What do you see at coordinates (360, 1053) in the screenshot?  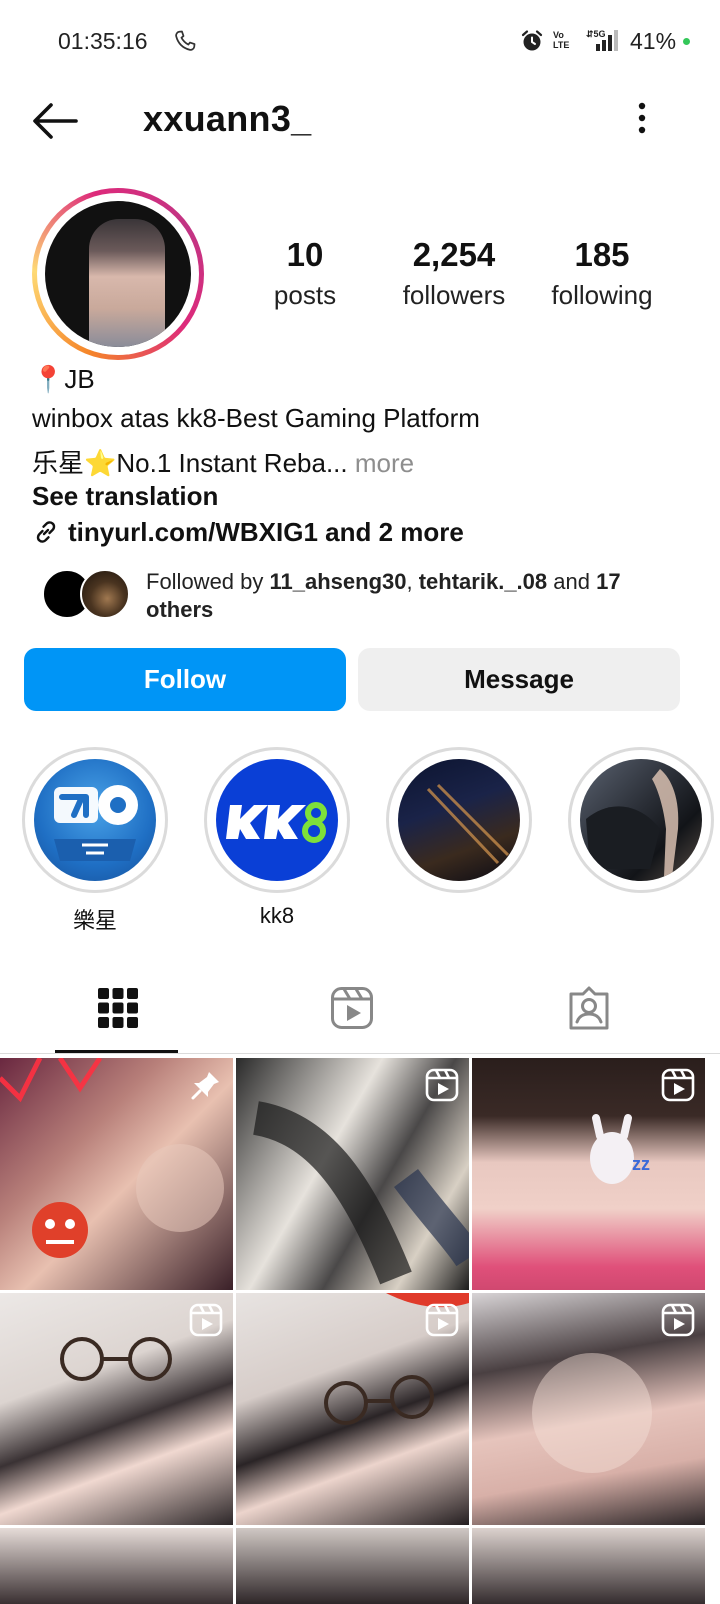 I see `tab-divider` at bounding box center [360, 1053].